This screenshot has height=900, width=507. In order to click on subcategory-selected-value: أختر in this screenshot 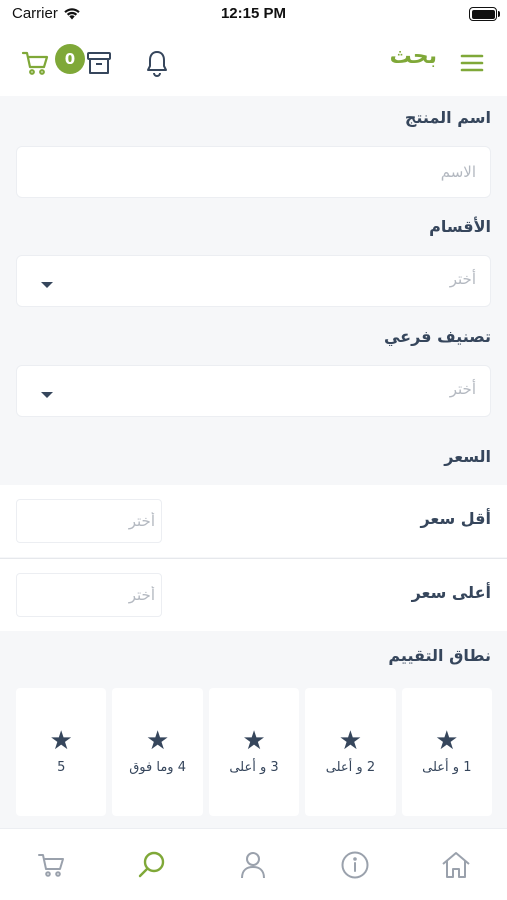, I will do `click(462, 389)`.